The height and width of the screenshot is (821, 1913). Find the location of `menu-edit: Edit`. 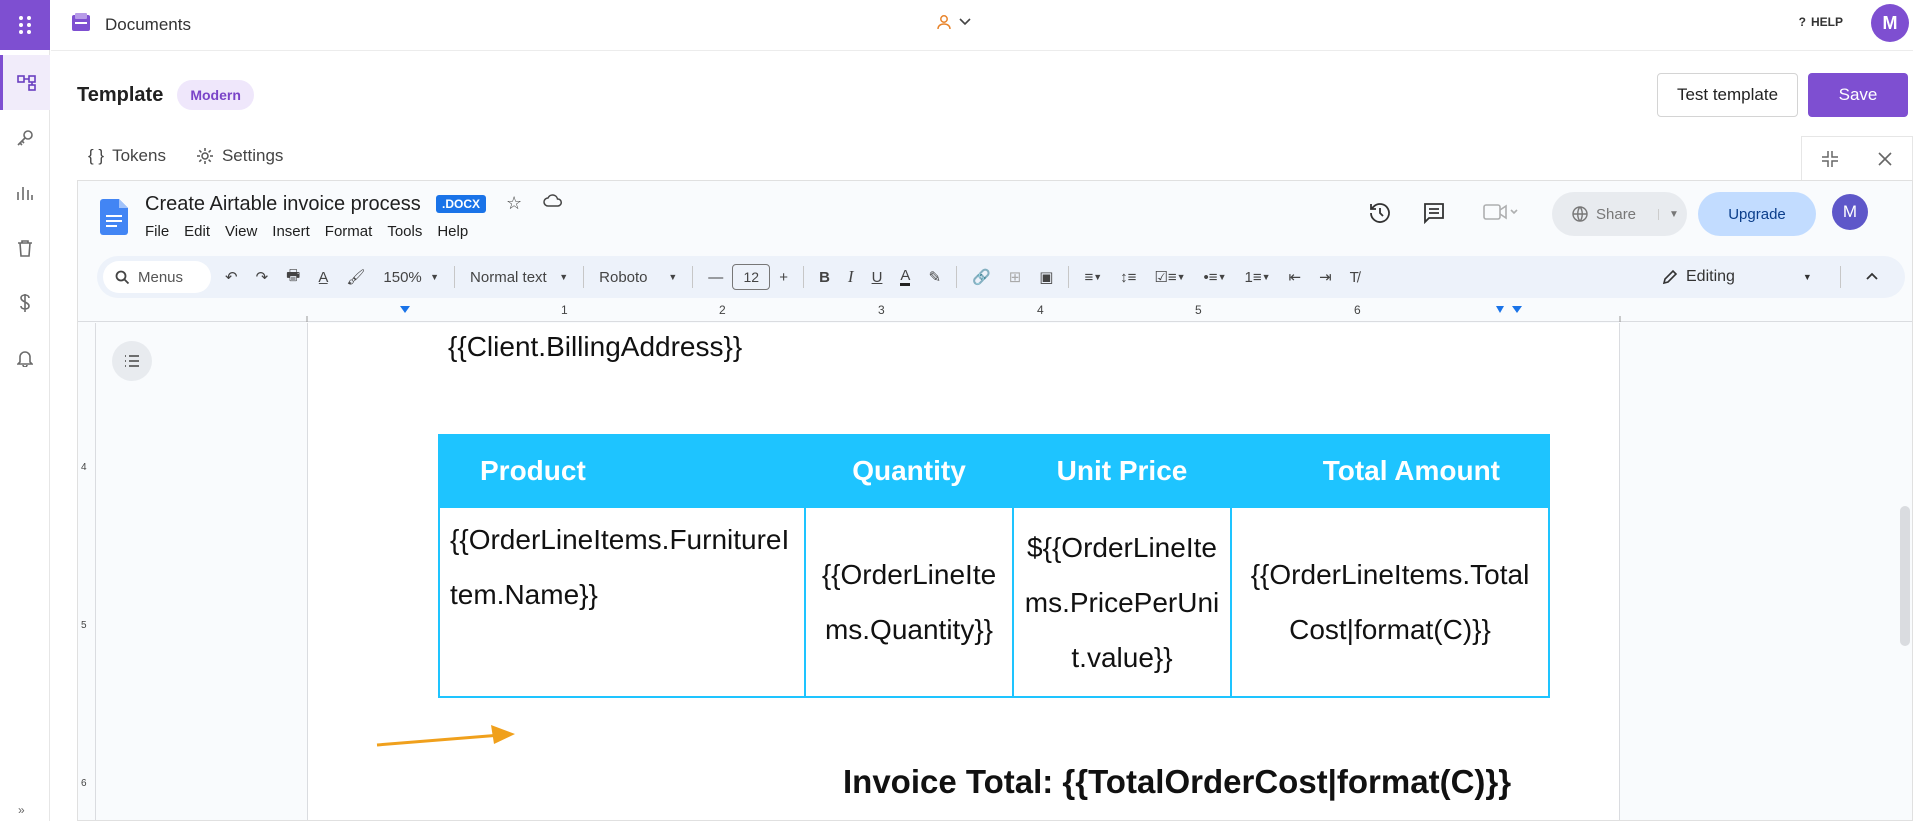

menu-edit: Edit is located at coordinates (197, 231).